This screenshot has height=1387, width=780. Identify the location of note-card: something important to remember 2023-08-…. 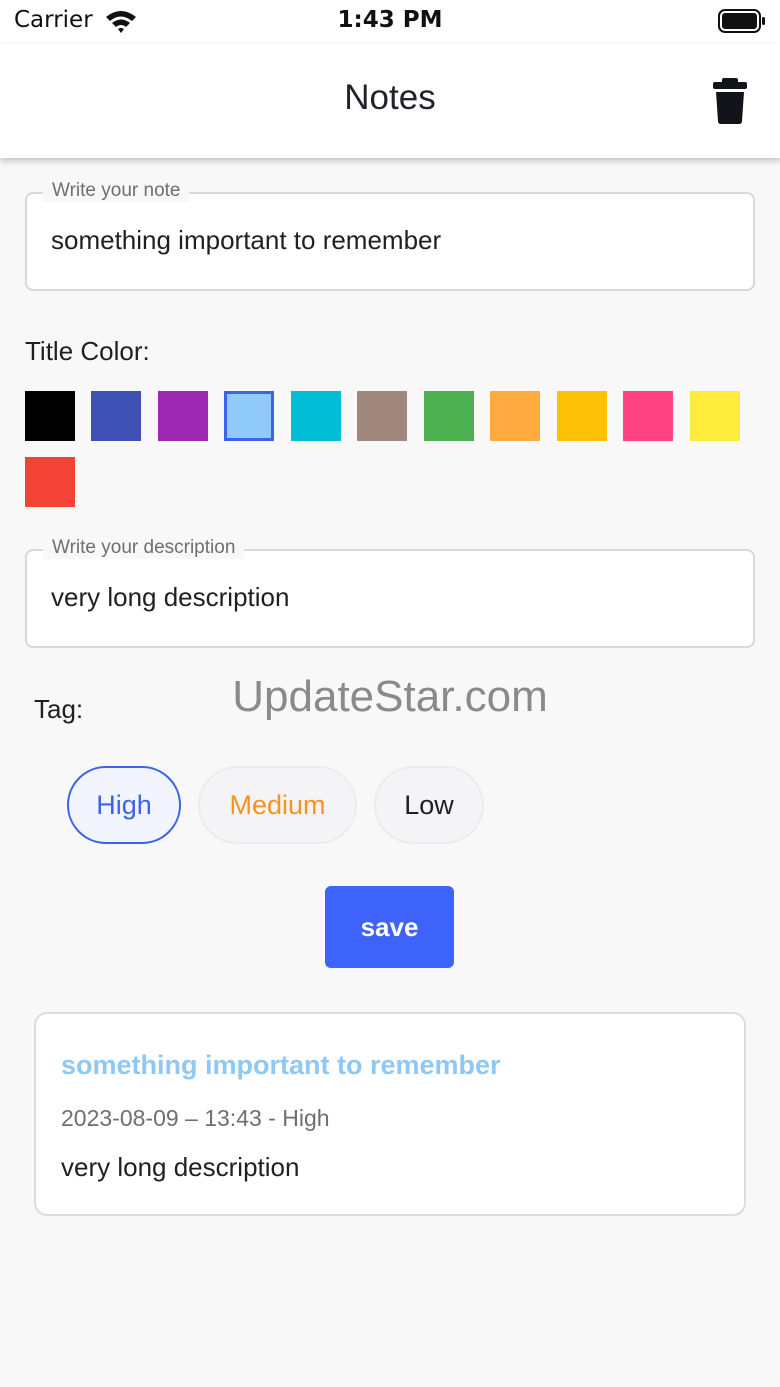
(390, 1114).